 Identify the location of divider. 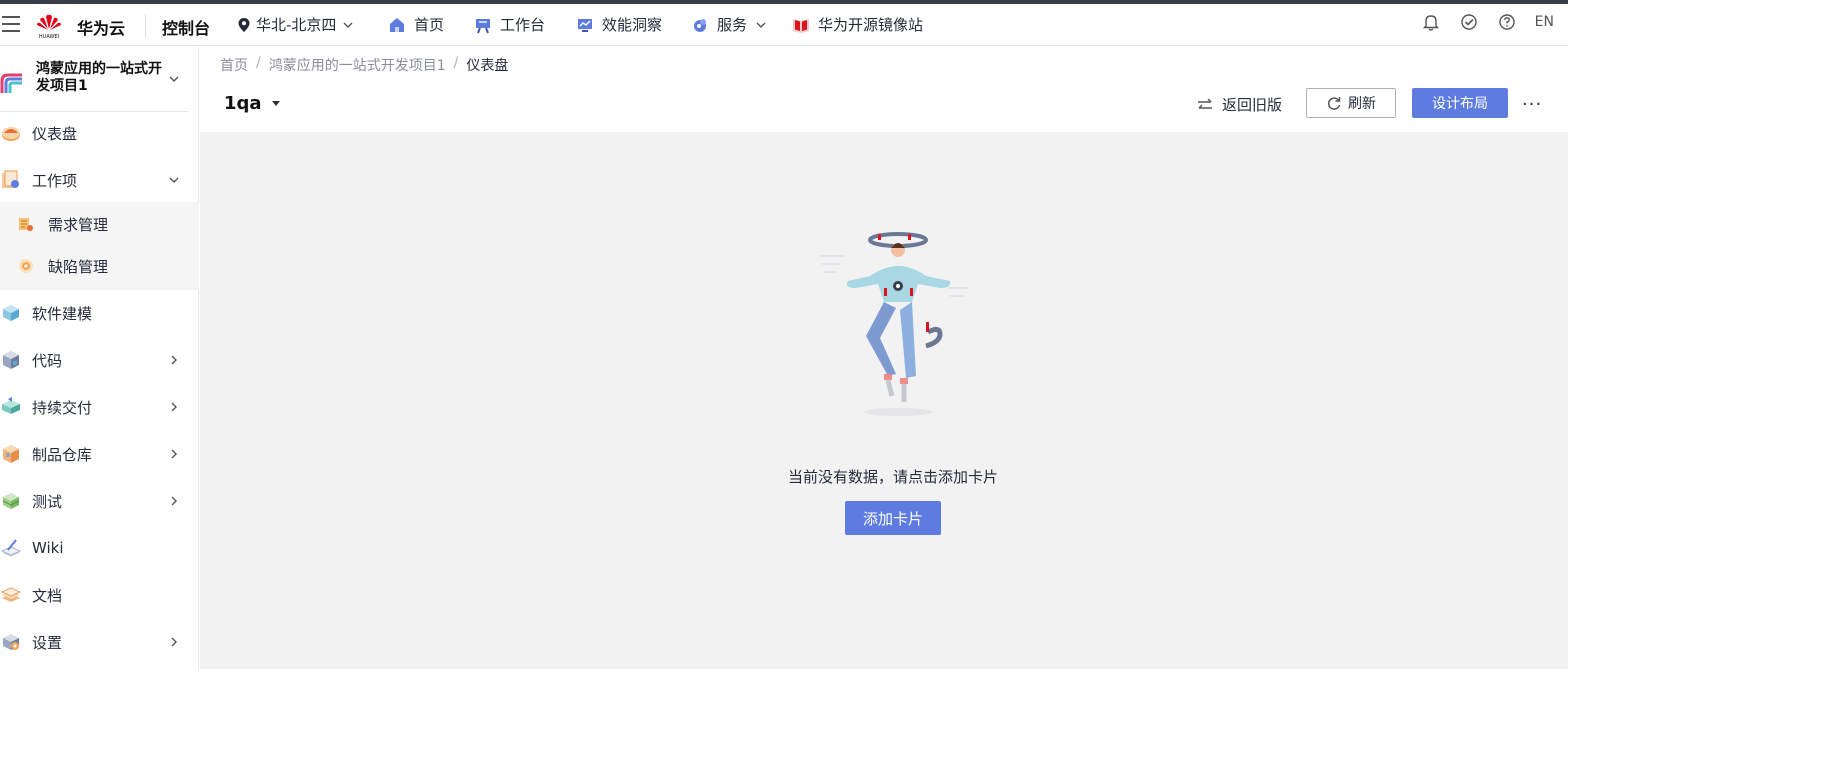
(145, 26).